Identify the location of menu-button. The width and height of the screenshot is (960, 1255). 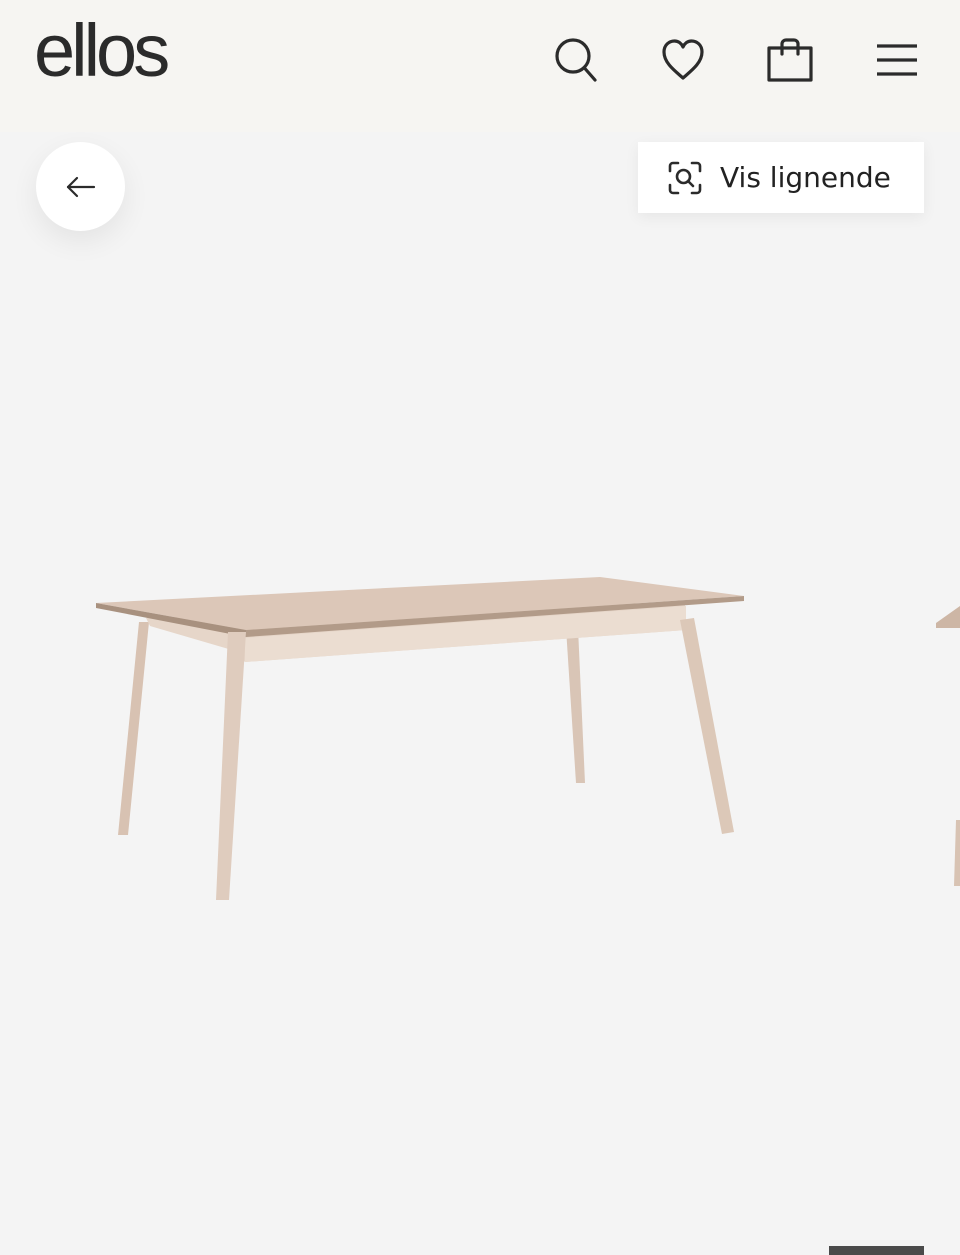
(897, 60).